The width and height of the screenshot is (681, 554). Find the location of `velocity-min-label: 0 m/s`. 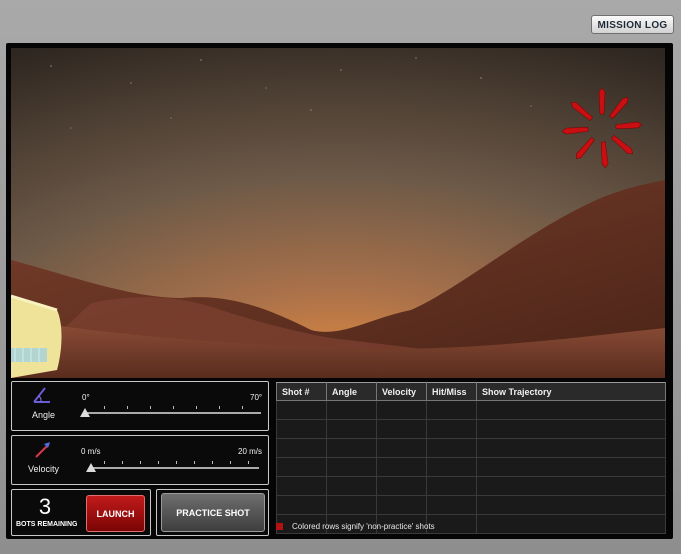

velocity-min-label: 0 m/s is located at coordinates (91, 451).